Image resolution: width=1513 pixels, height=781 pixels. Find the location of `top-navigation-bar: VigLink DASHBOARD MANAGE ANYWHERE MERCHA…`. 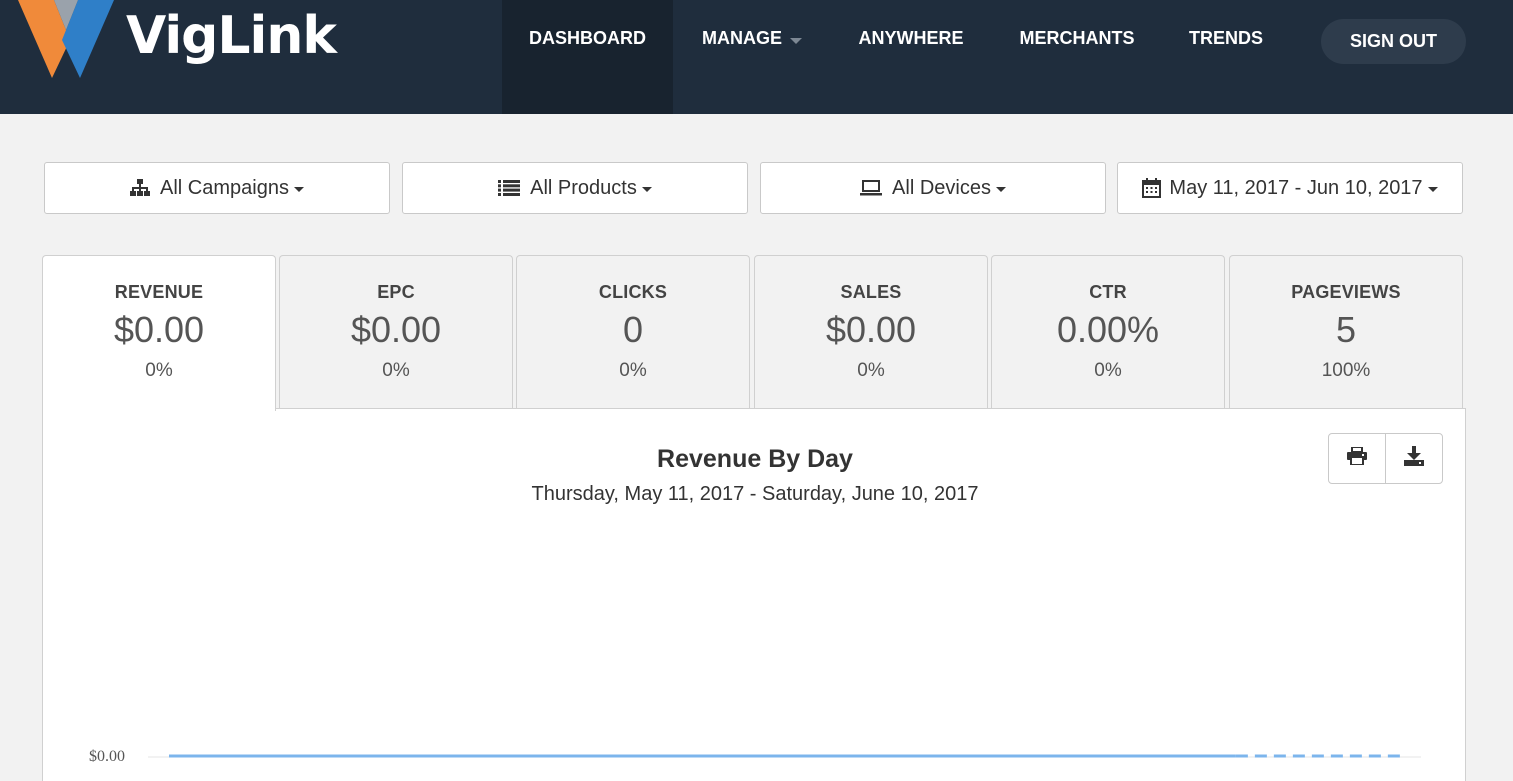

top-navigation-bar: VigLink DASHBOARD MANAGE ANYWHERE MERCHA… is located at coordinates (756, 57).